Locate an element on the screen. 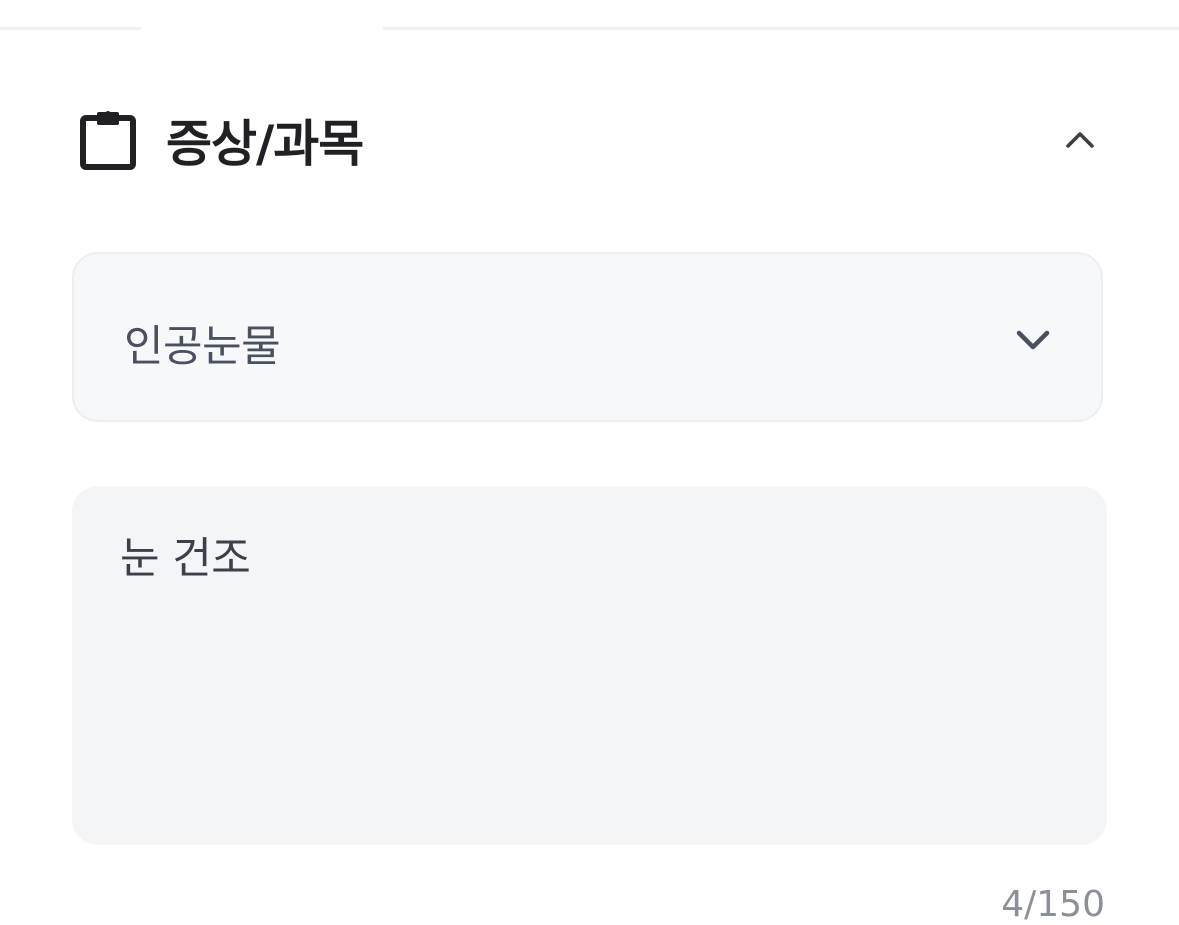 Image resolution: width=1179 pixels, height=925 pixels. symptom-textarea-value: 눈 건조 is located at coordinates (185, 559).